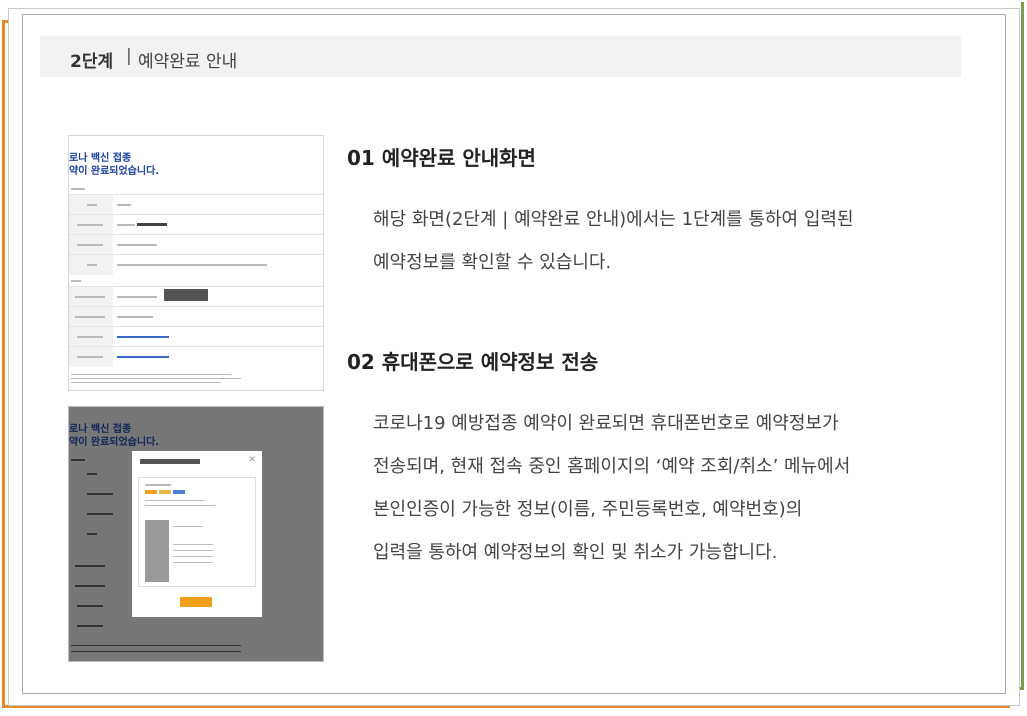  What do you see at coordinates (473, 362) in the screenshot?
I see `section-2-heading: 02 휴대폰으로 예약정보 전송` at bounding box center [473, 362].